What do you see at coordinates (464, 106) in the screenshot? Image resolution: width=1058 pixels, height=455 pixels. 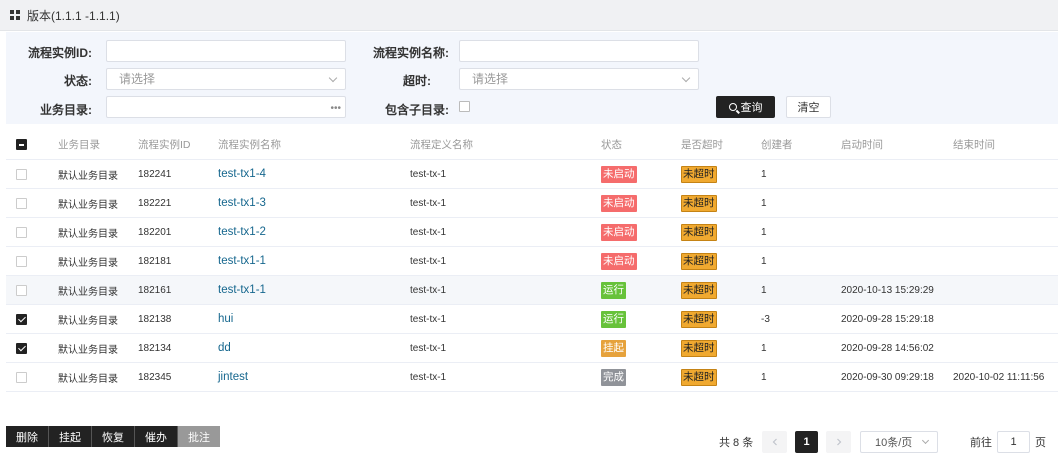 I see `include-sub-checkbox` at bounding box center [464, 106].